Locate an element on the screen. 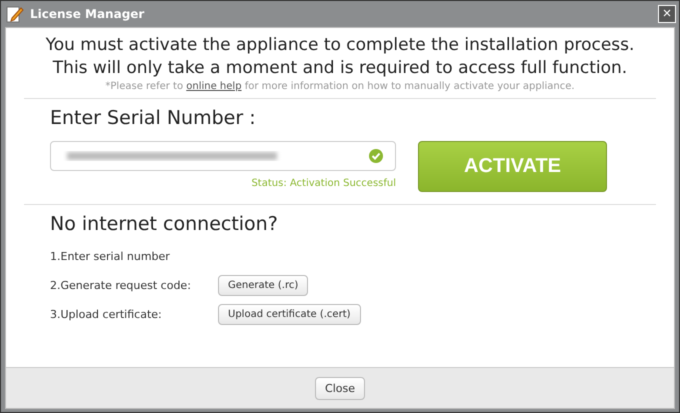 The height and width of the screenshot is (413, 680). pencil-note-icon is located at coordinates (15, 14).